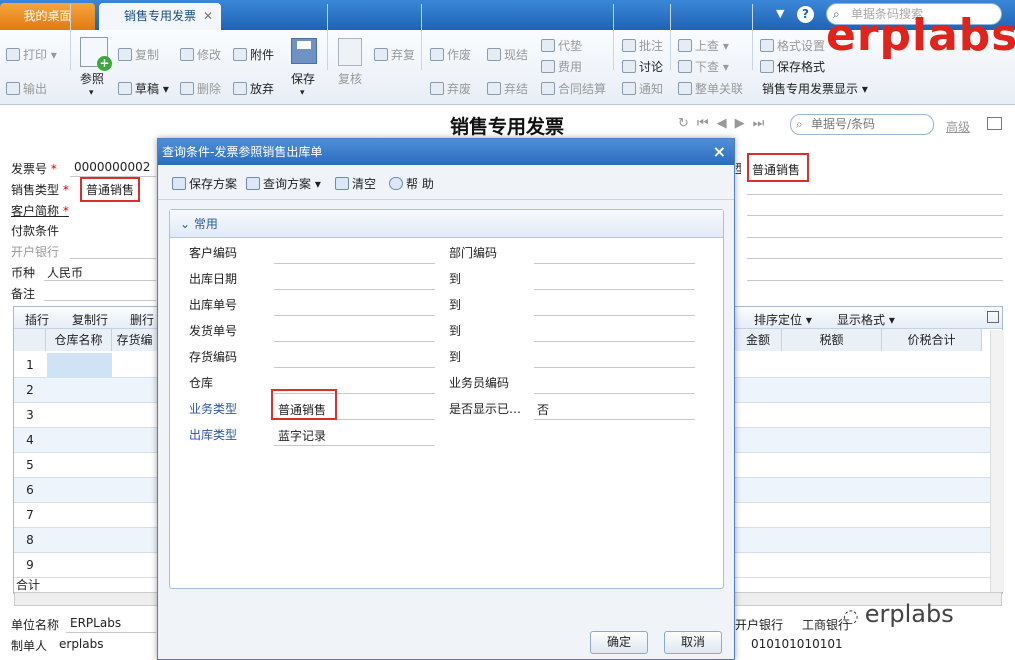  I want to click on display-format-grid-dropdown: 显示格式 ▾, so click(866, 319).